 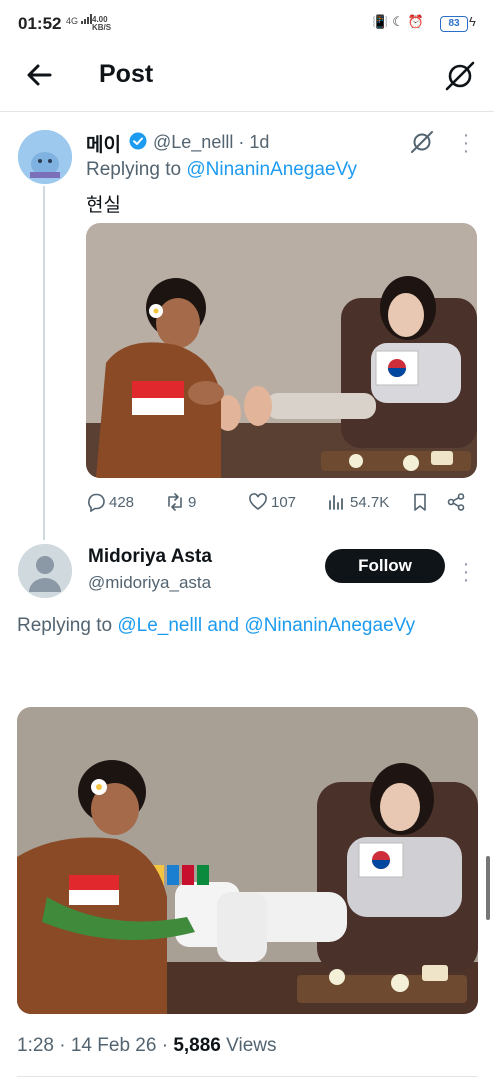 What do you see at coordinates (159, 625) in the screenshot?
I see `mention-link: @Le_nelll` at bounding box center [159, 625].